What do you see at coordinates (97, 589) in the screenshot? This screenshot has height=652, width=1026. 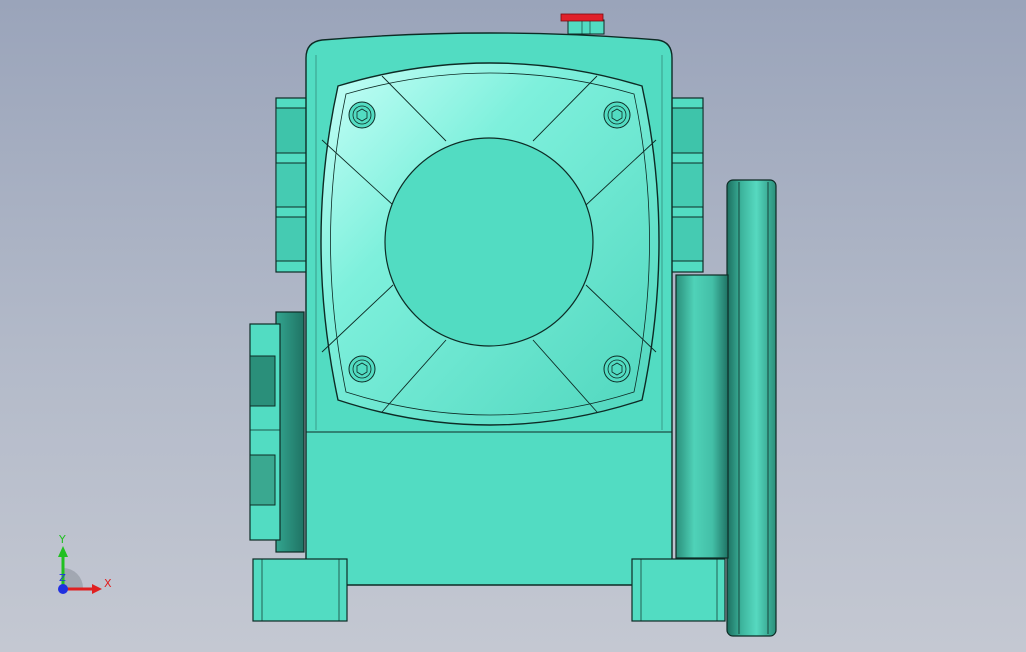 I see `x-axis-arrowhead` at bounding box center [97, 589].